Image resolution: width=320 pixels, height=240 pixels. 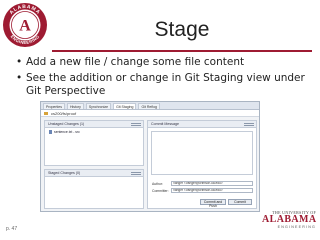 I want to click on unstaged-changes-header: Unstaged Changes (1), so click(x=94, y=124).